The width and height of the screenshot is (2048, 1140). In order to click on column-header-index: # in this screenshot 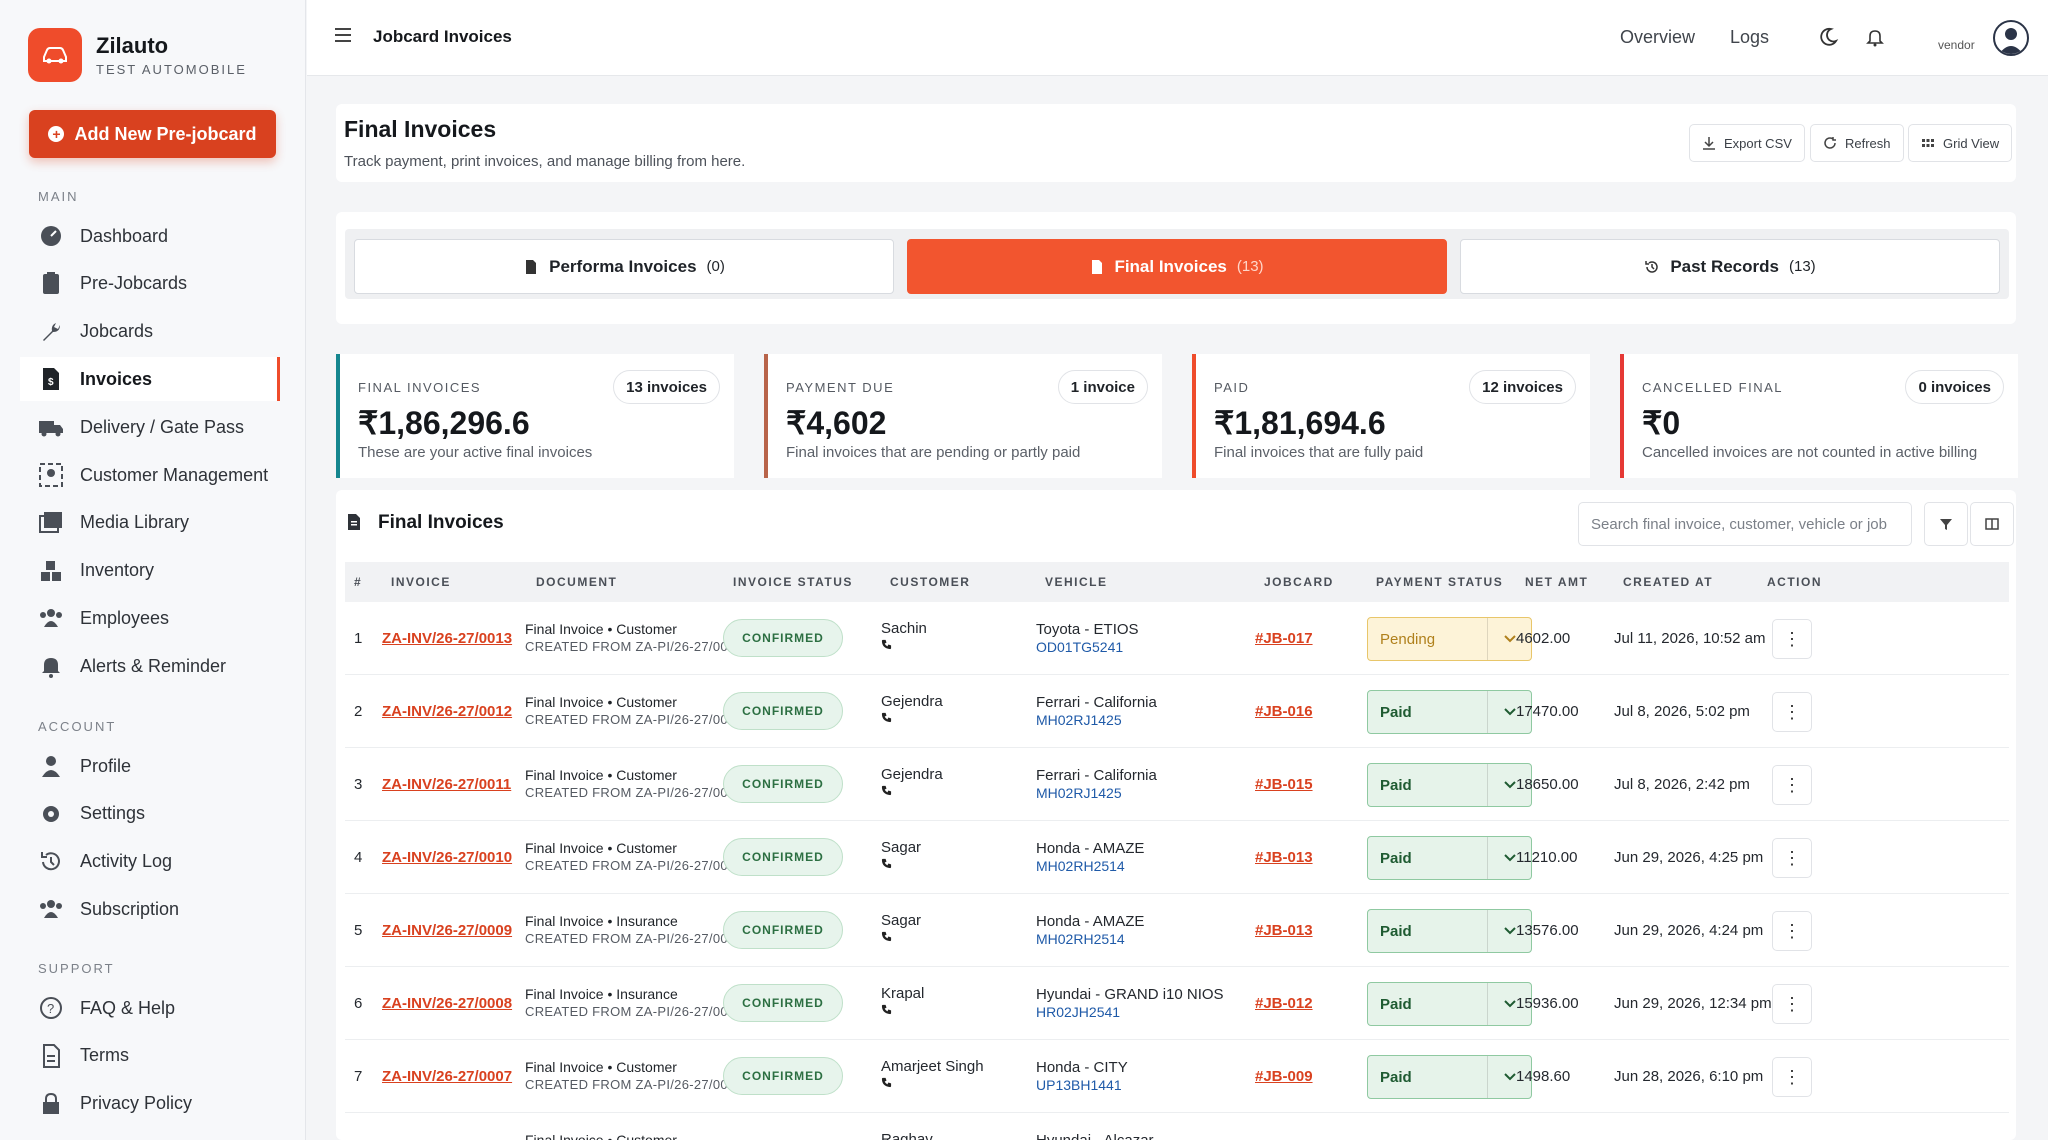, I will do `click(358, 582)`.